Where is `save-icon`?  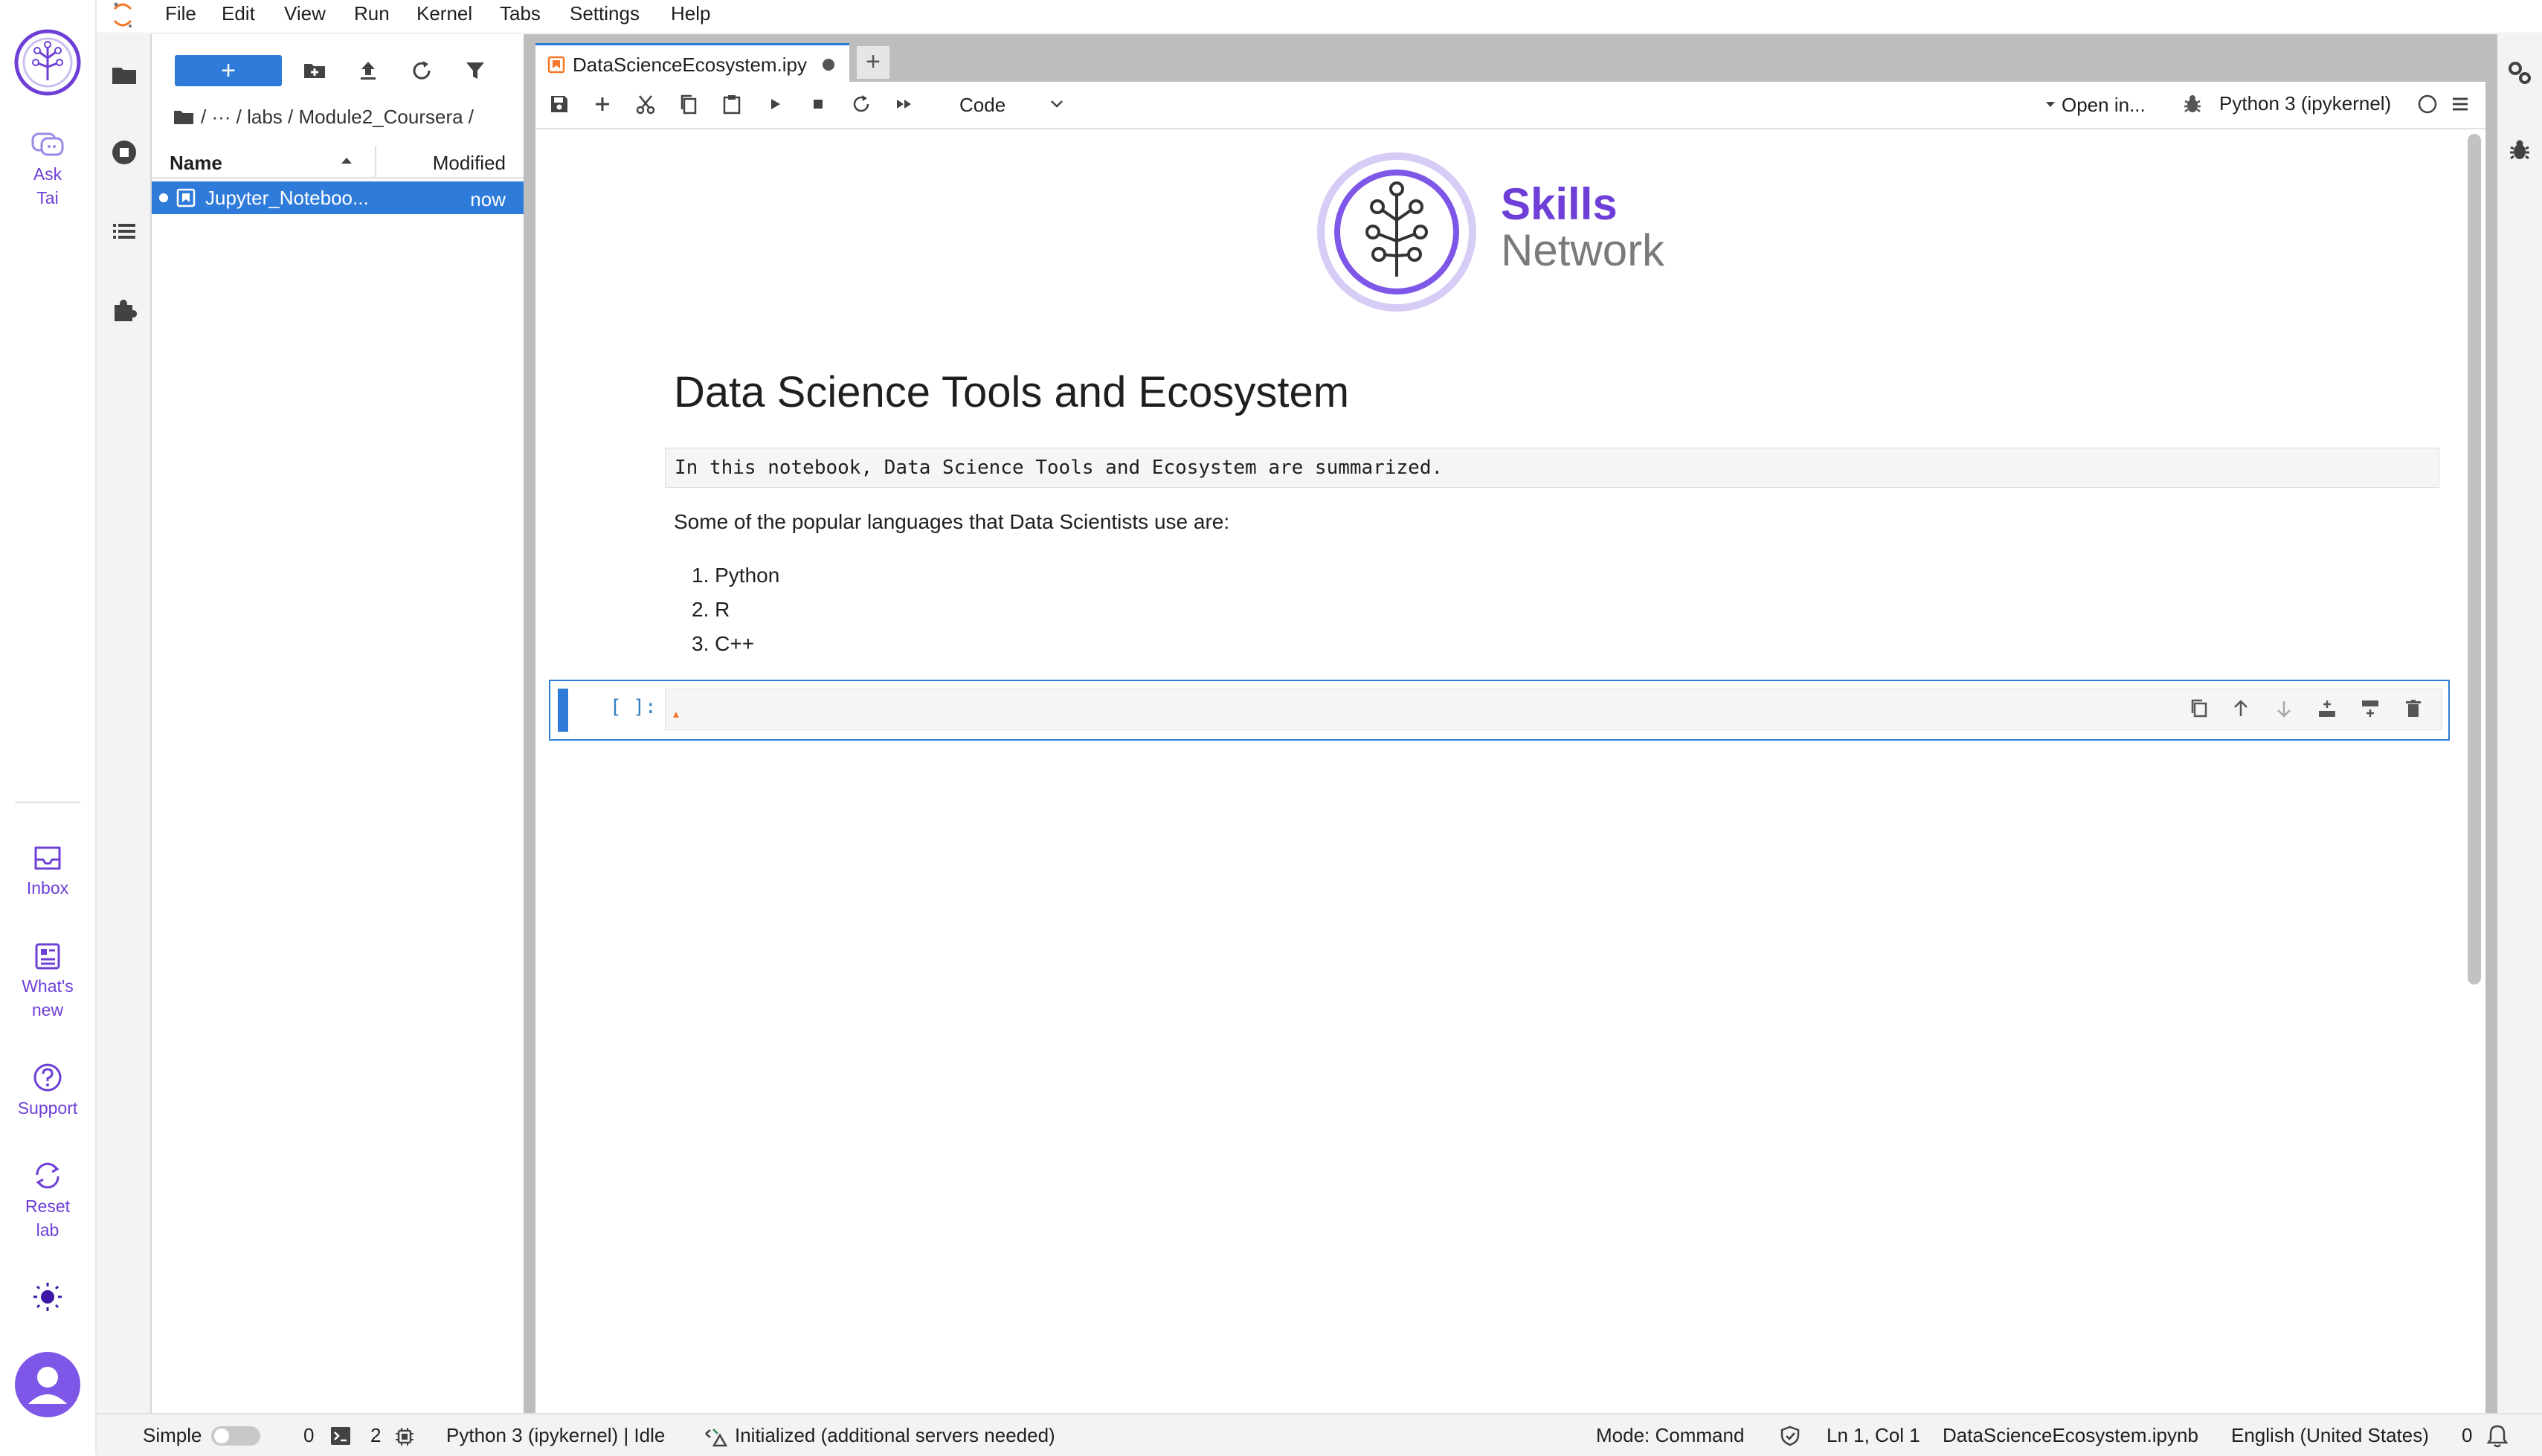
save-icon is located at coordinates (559, 104).